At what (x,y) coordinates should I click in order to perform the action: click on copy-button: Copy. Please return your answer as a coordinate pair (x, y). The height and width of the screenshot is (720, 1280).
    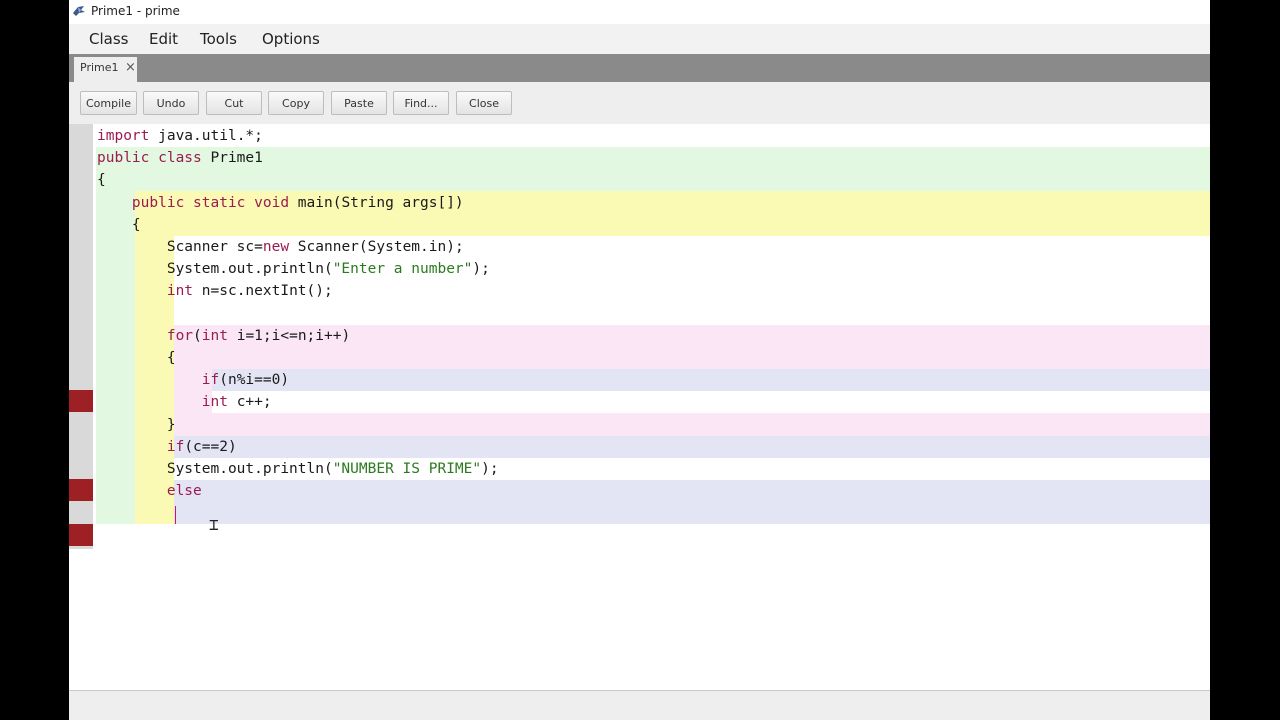
    Looking at the image, I should click on (296, 103).